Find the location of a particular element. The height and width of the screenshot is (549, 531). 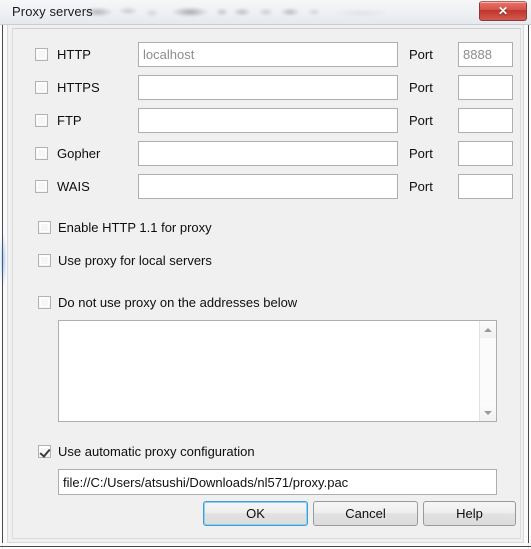

close-icon: ✕ is located at coordinates (503, 11).